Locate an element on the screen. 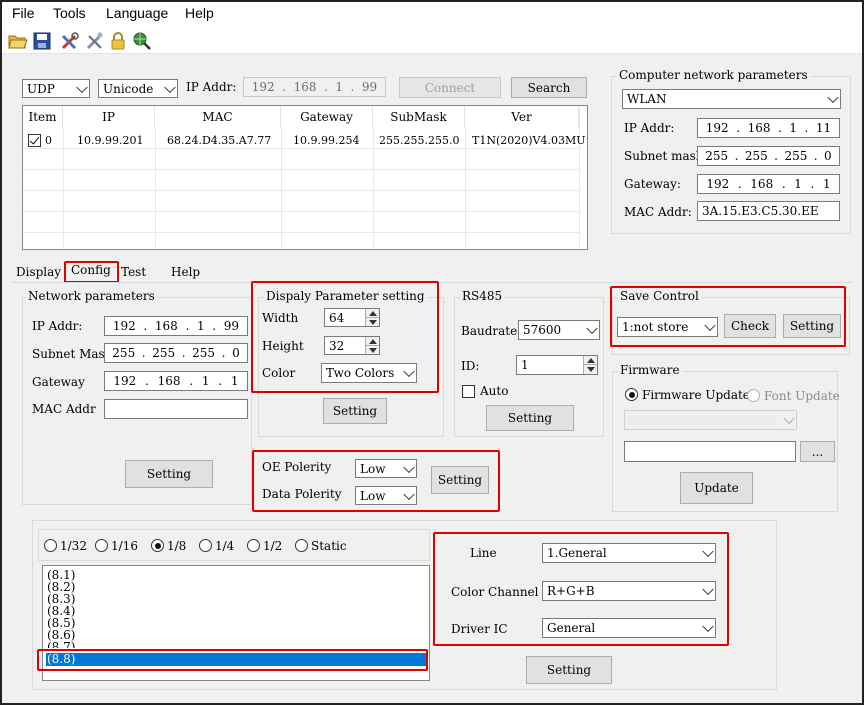  font-update-radio is located at coordinates (753, 395).